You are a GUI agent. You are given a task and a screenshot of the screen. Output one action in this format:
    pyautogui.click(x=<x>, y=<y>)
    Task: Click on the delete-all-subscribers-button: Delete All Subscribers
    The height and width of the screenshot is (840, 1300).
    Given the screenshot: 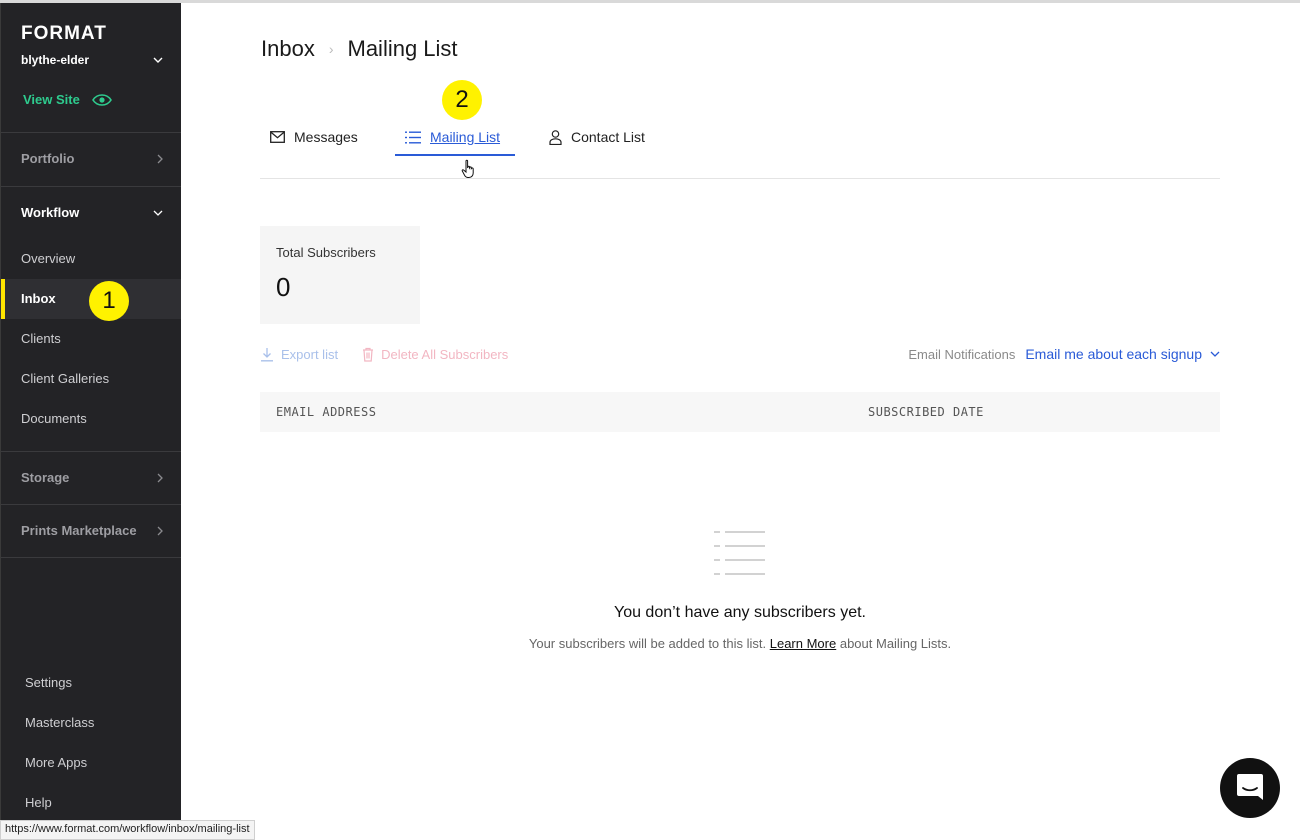 What is the action you would take?
    pyautogui.click(x=435, y=354)
    